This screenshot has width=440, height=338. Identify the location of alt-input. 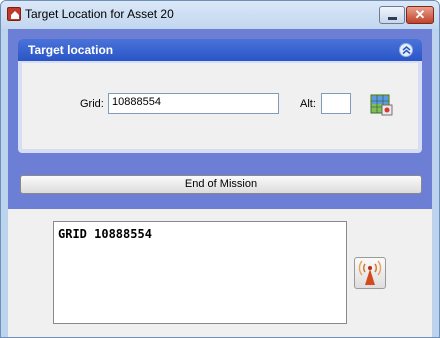
(336, 103).